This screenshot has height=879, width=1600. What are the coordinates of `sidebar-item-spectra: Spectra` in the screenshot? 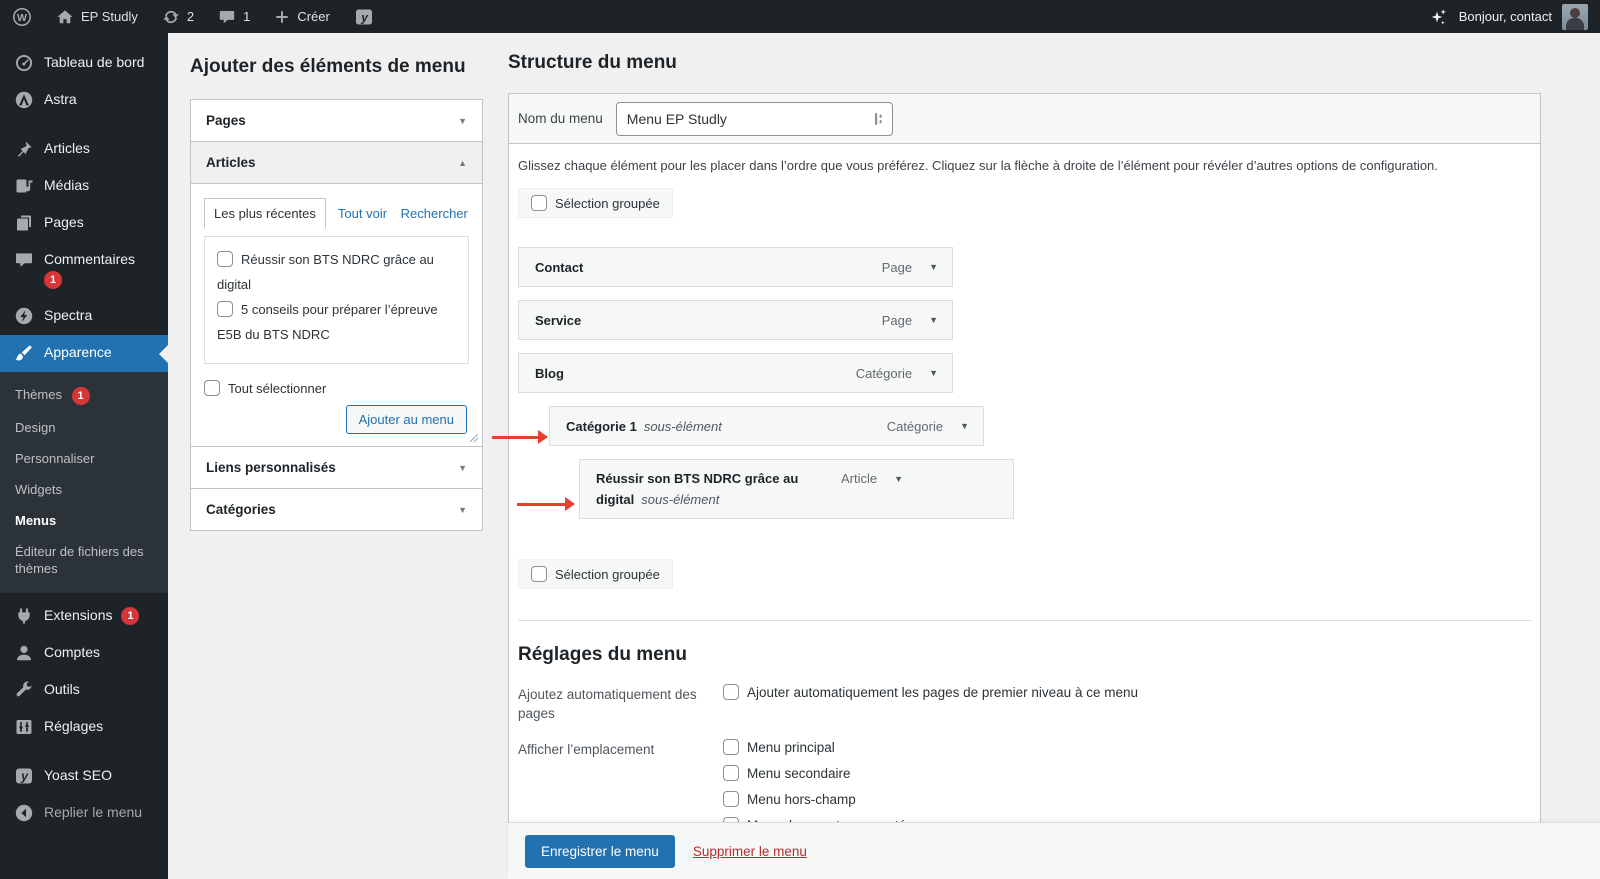 It's located at (84, 316).